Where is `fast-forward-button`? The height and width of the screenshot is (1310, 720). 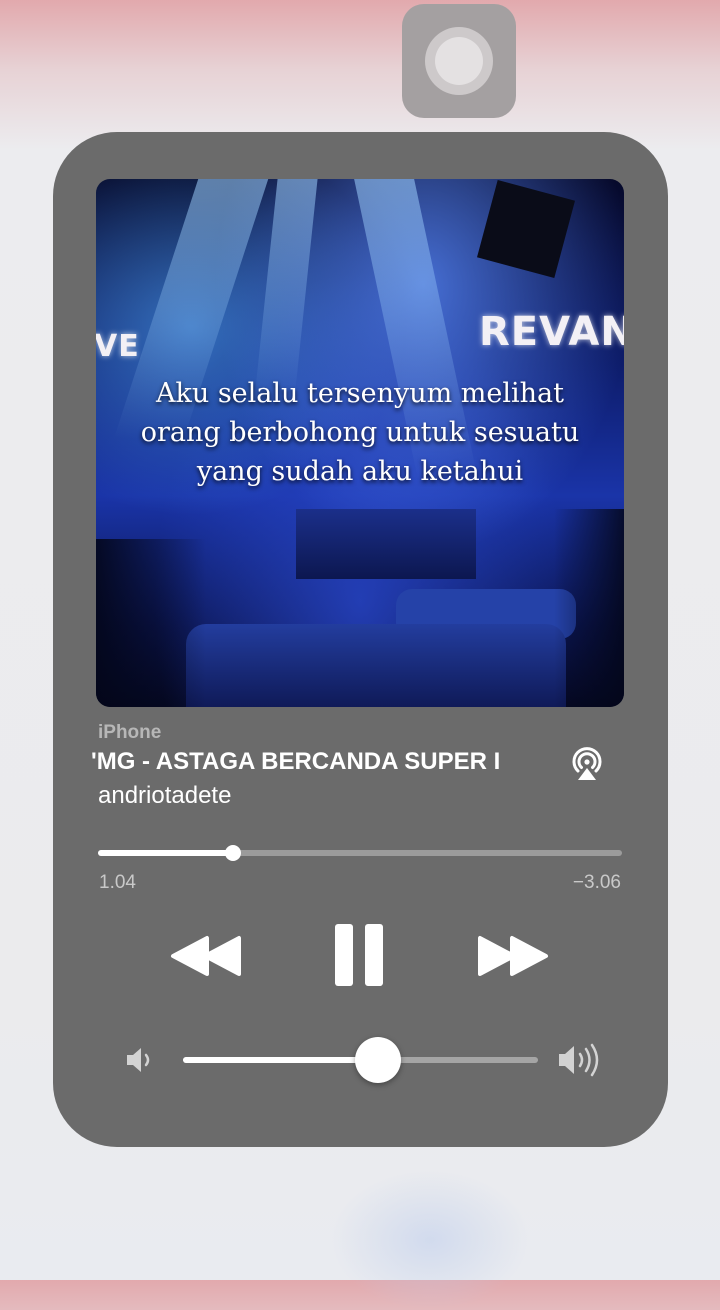 fast-forward-button is located at coordinates (514, 956).